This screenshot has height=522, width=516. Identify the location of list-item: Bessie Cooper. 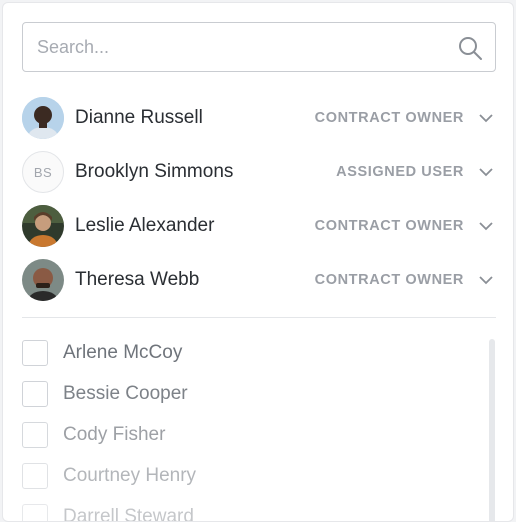
(247, 393).